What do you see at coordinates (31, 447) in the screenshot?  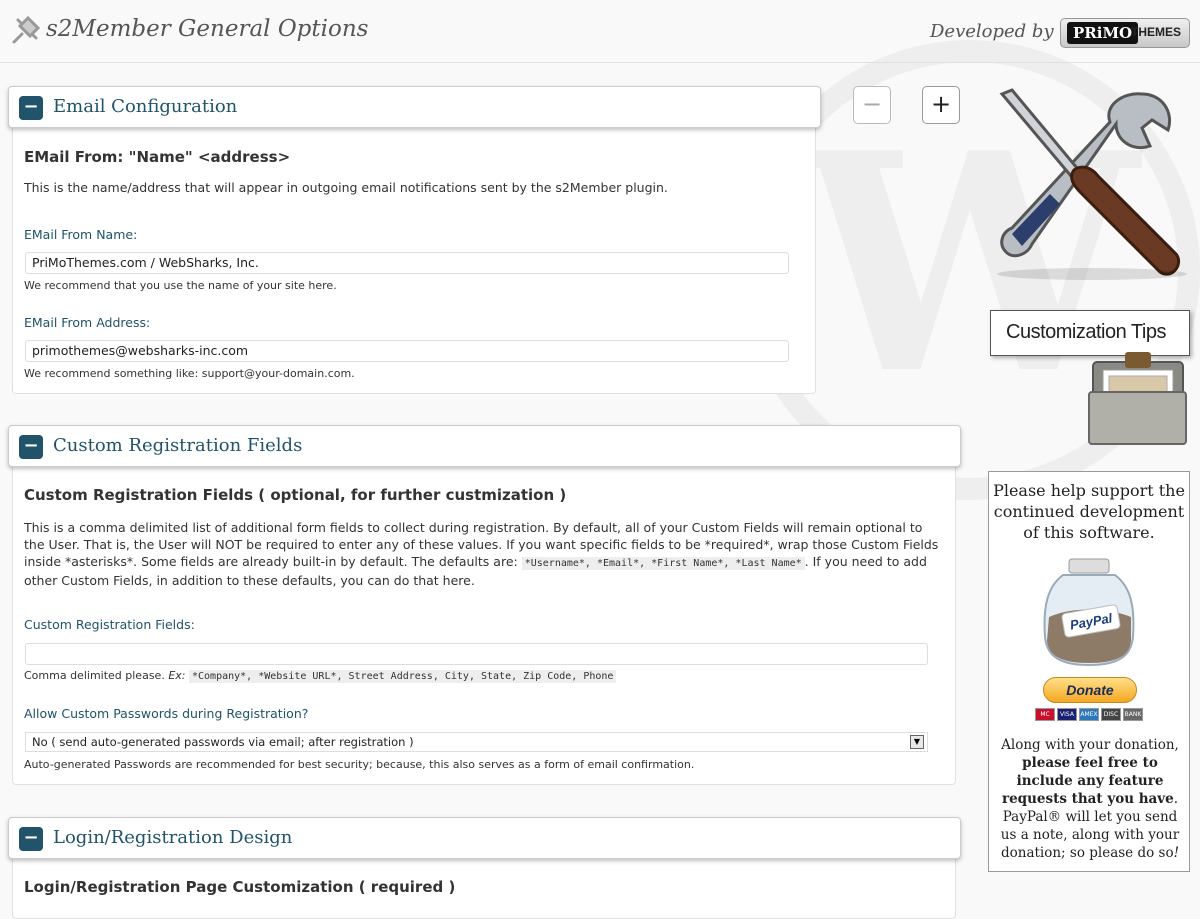 I see `custom-reg-fields-toggle: −` at bounding box center [31, 447].